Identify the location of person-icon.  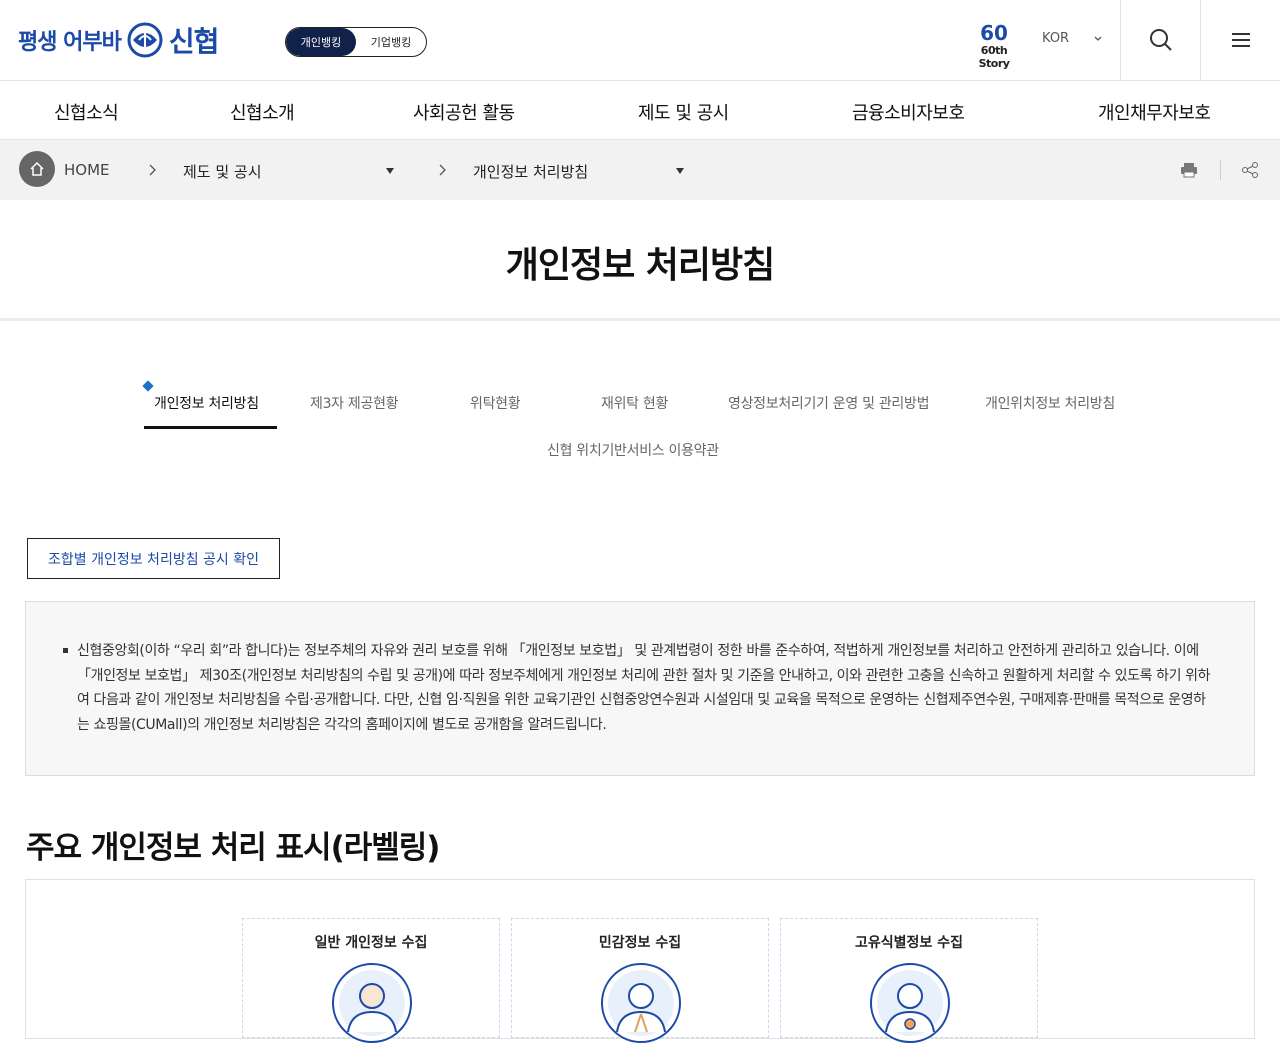
(372, 1003).